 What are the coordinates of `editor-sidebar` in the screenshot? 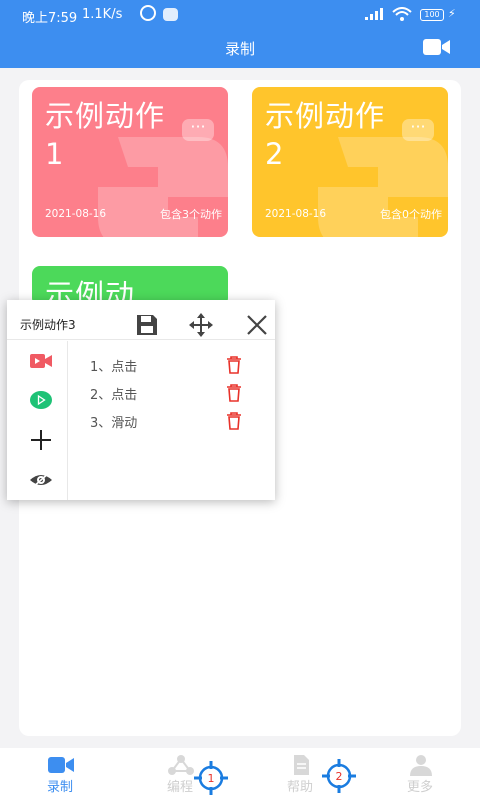 It's located at (37, 420).